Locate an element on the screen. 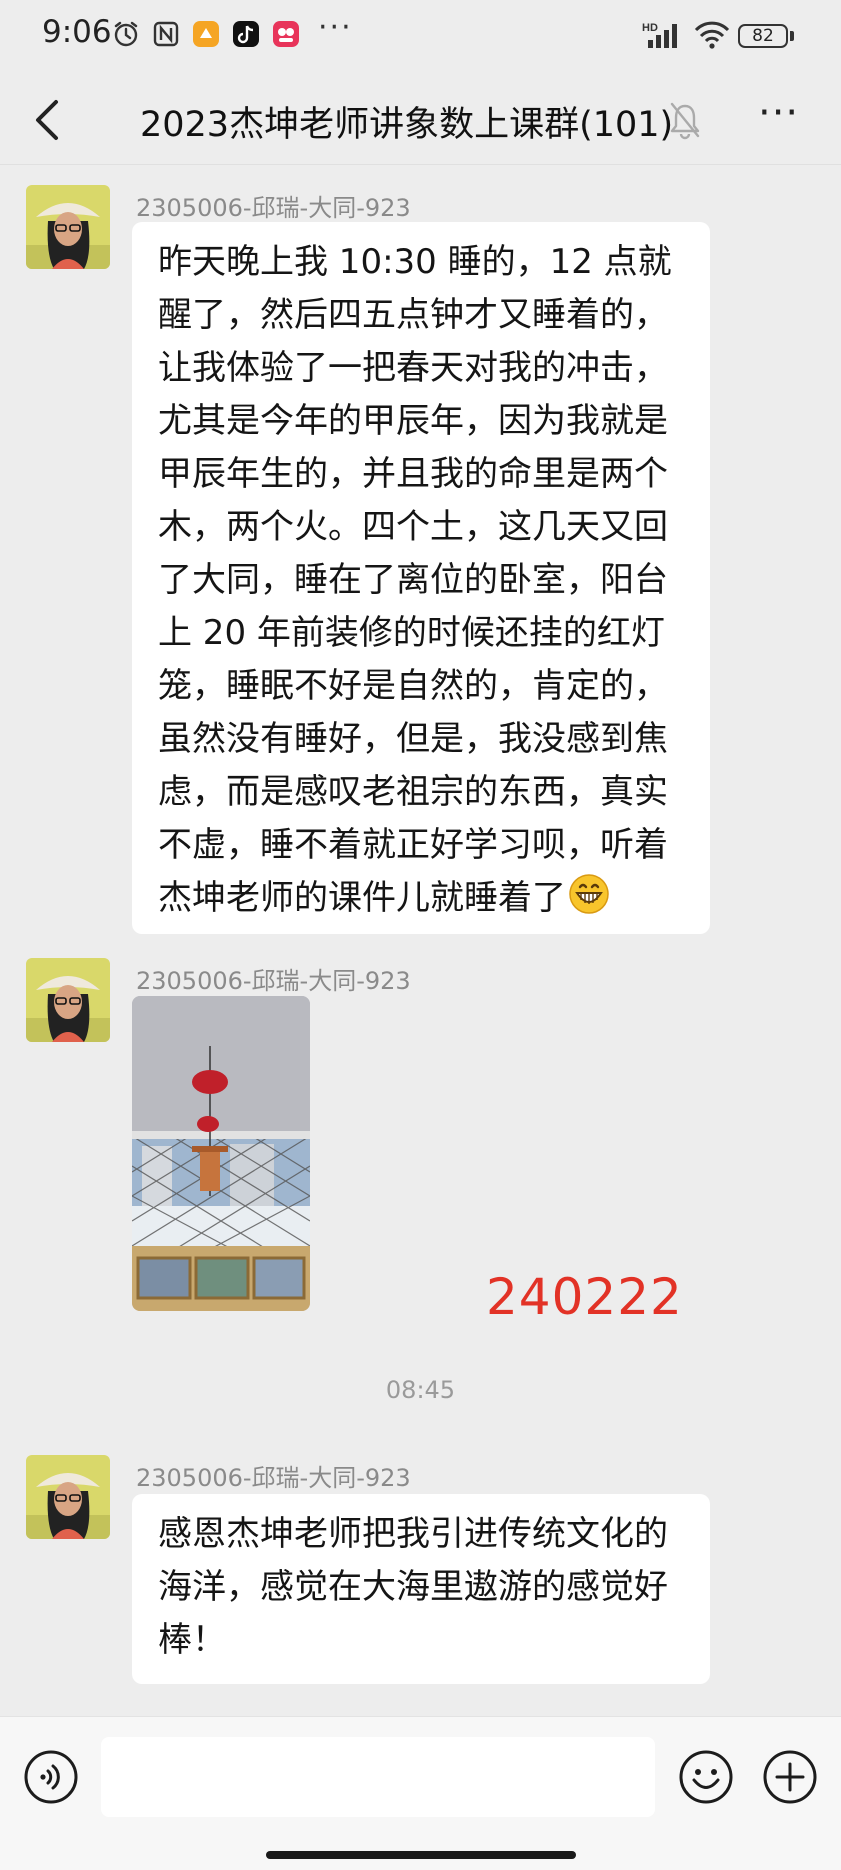 This screenshot has height=1870, width=841. wifi-icon is located at coordinates (712, 35).